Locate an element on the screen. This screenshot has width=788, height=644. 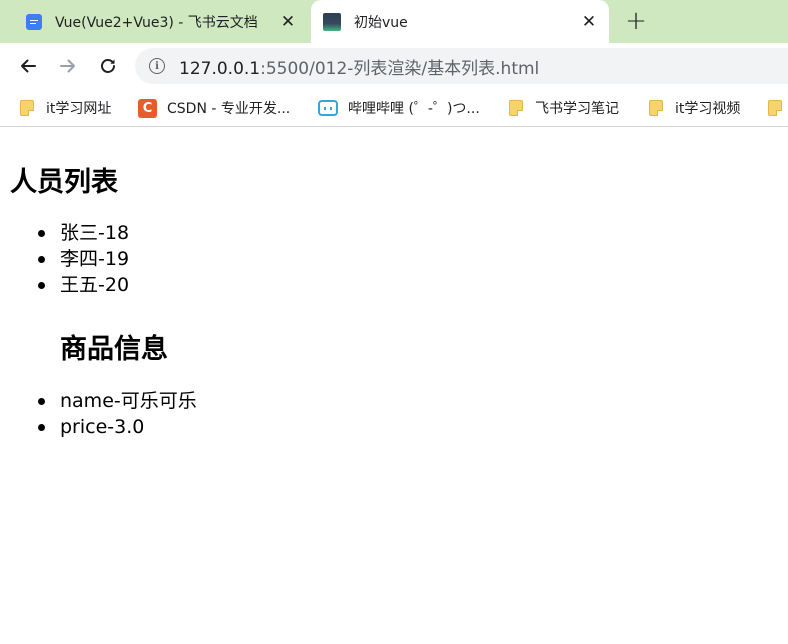
arrow-left-icon is located at coordinates (28, 66).